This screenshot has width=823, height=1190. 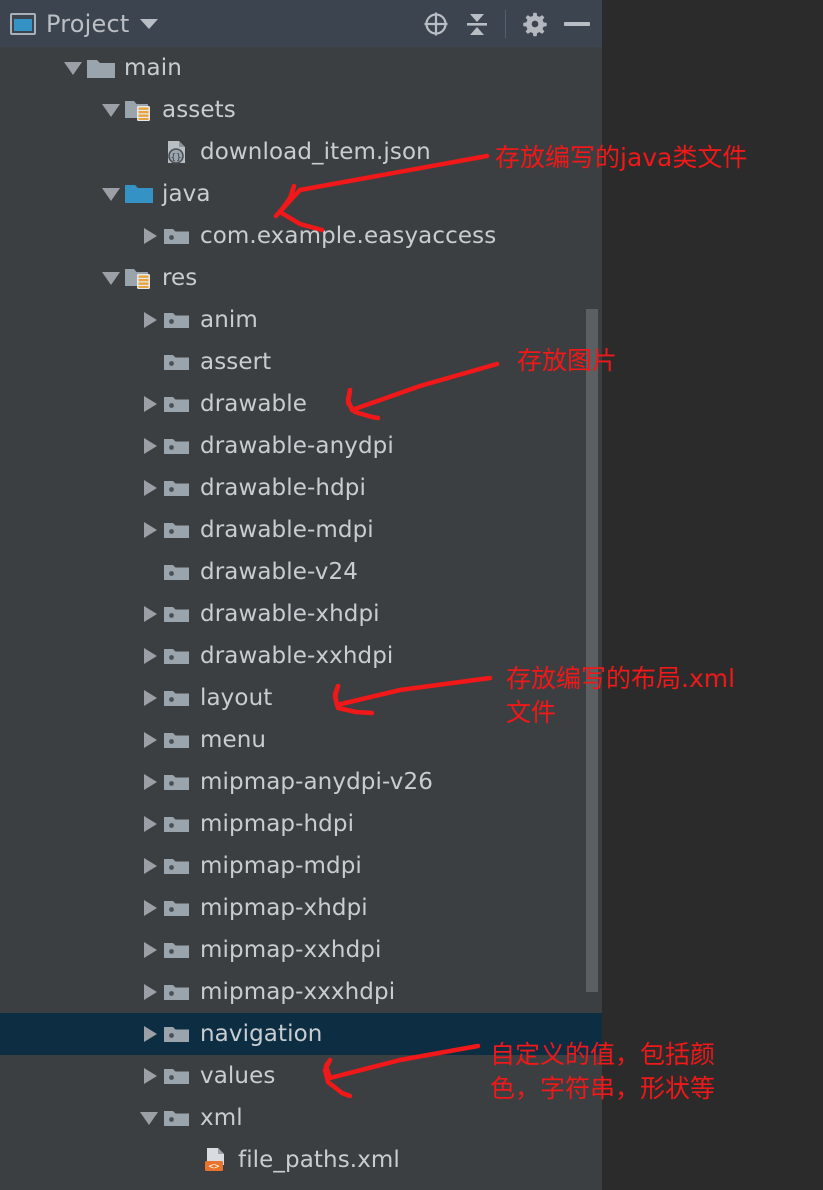 I want to click on collapse-all-icon, so click(x=477, y=24).